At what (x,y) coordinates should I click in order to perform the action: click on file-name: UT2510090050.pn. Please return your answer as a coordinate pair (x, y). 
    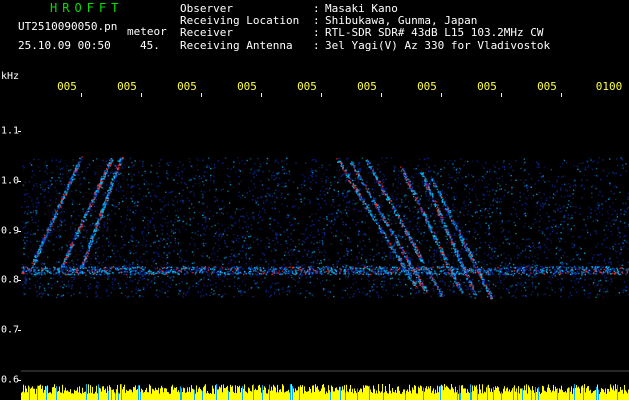
    Looking at the image, I should click on (68, 26).